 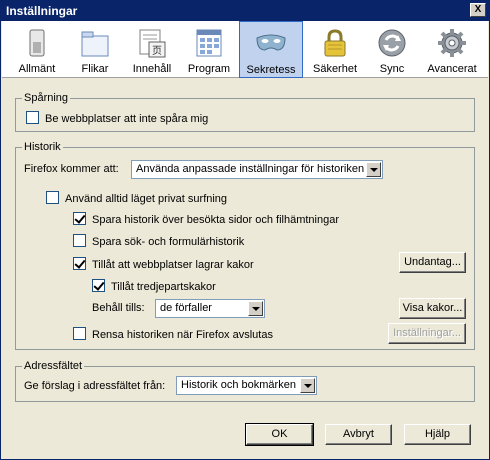 I want to click on remember-forms-checkbox, so click(x=79, y=240).